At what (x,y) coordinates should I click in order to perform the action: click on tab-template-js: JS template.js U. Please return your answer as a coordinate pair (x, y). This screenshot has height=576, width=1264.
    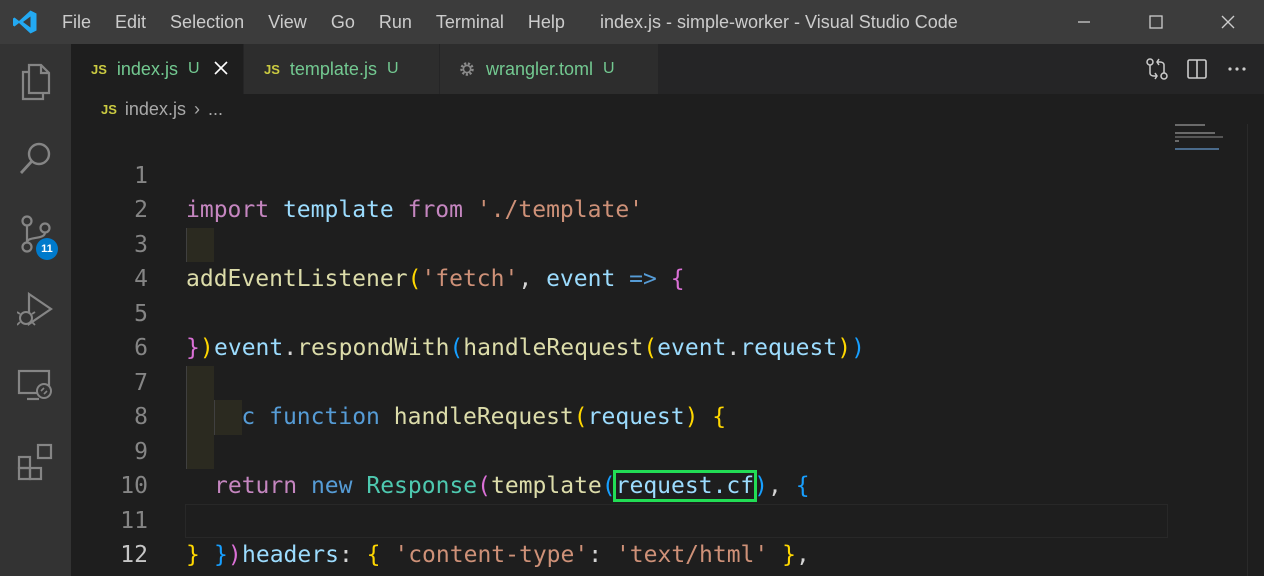
    Looking at the image, I should click on (341, 69).